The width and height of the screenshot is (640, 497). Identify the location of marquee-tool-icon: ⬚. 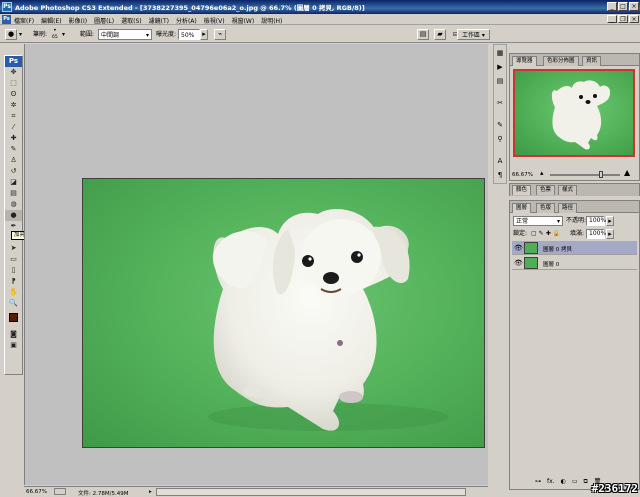
(13, 83).